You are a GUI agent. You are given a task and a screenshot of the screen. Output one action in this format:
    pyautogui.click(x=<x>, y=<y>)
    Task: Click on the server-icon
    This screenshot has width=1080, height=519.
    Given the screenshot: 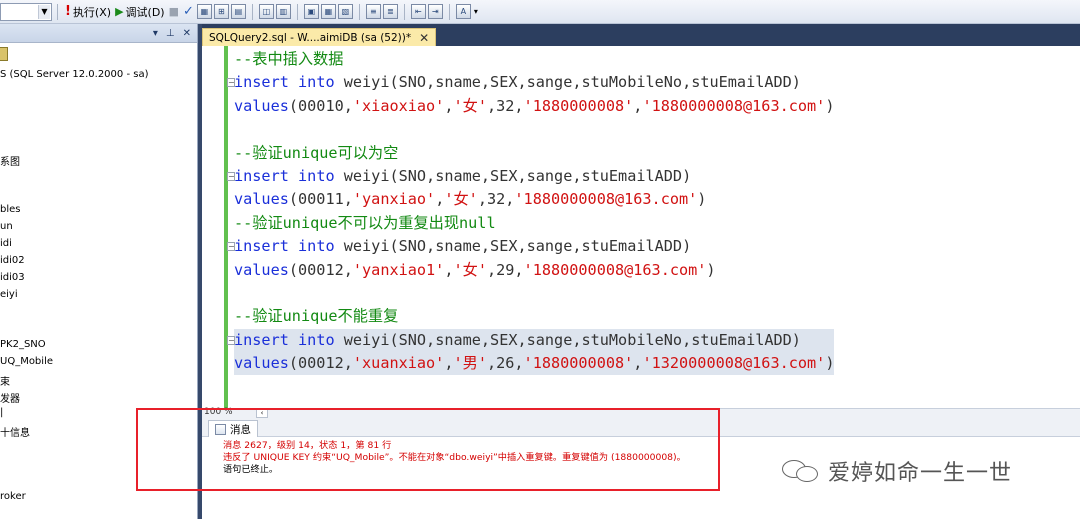 What is the action you would take?
    pyautogui.click(x=4, y=54)
    